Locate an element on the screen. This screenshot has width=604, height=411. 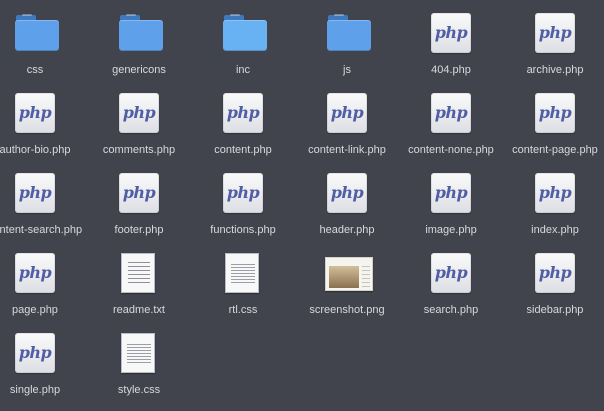
file-item-style-css: style.css is located at coordinates (139, 360).